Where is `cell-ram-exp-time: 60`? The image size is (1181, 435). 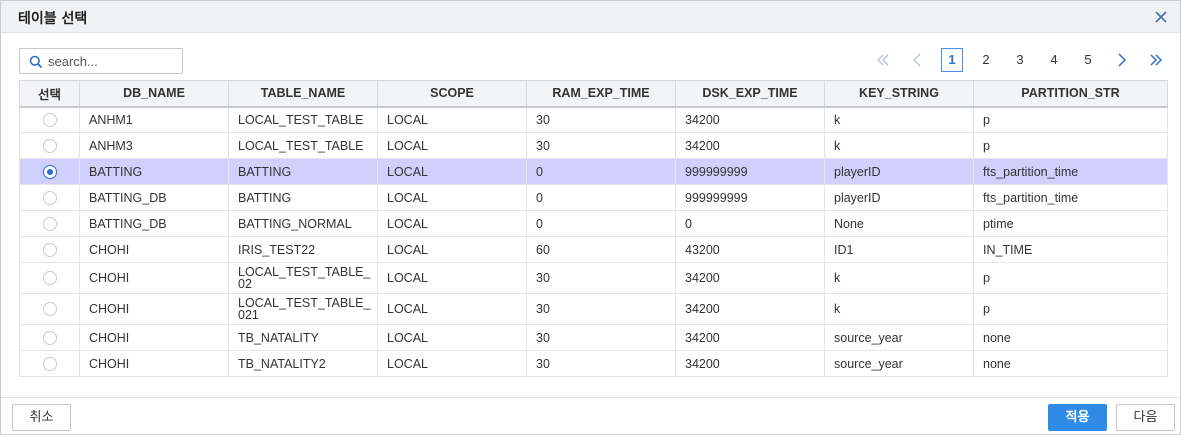 cell-ram-exp-time: 60 is located at coordinates (601, 249).